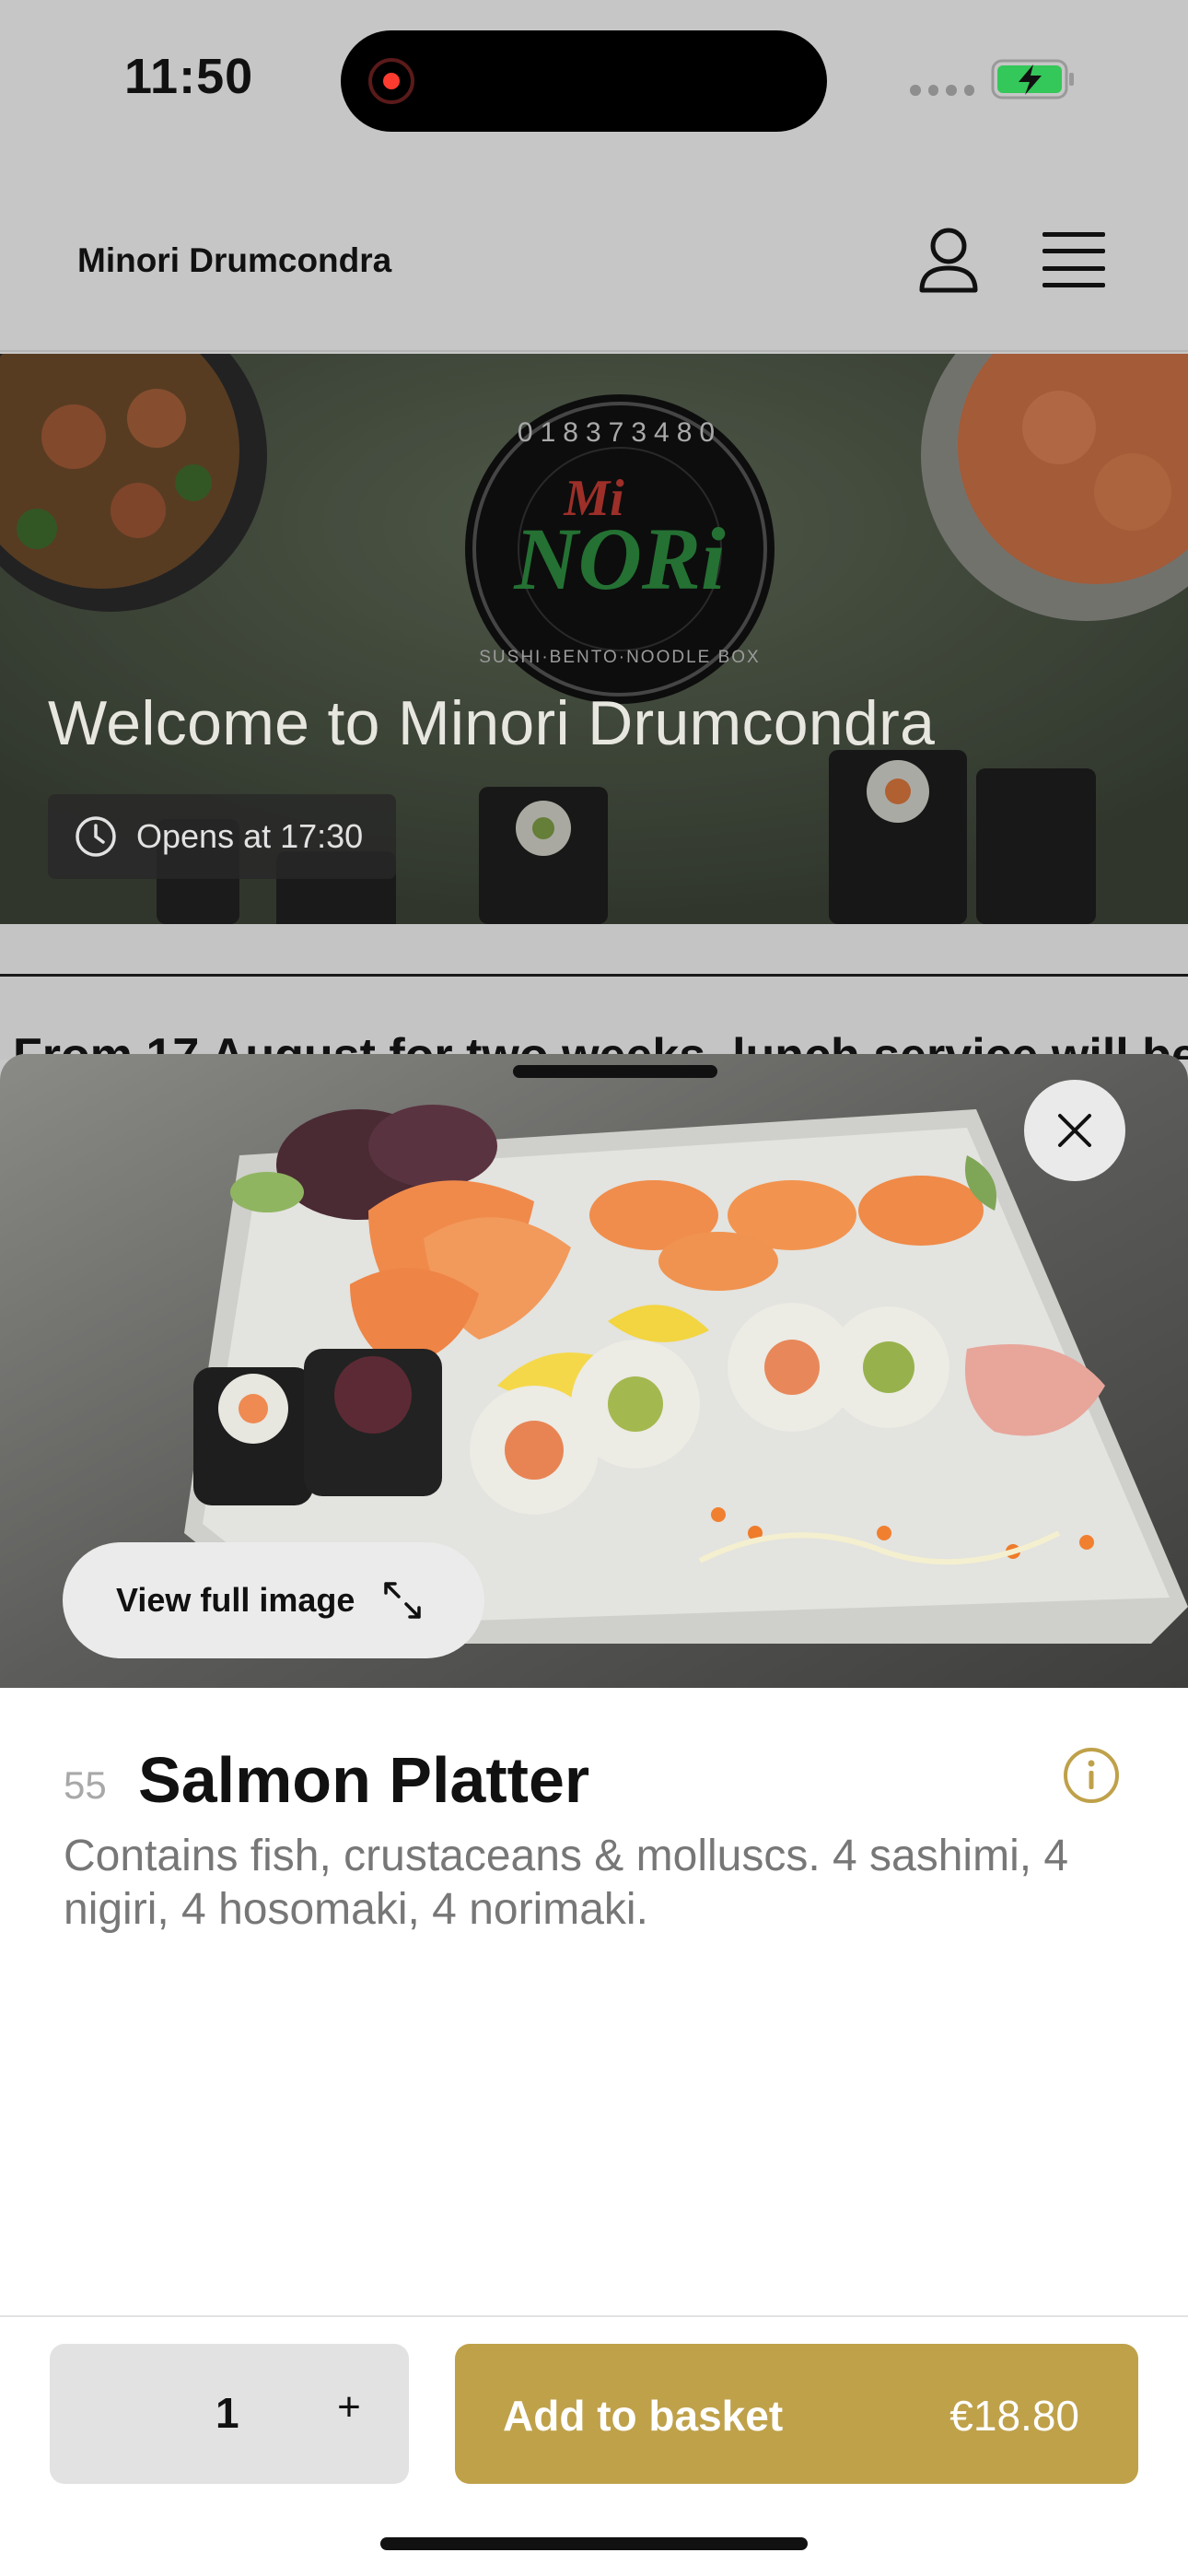 This screenshot has height=2576, width=1188. Describe the element at coordinates (349, 2412) in the screenshot. I see `increase-quantity-button: +` at that location.